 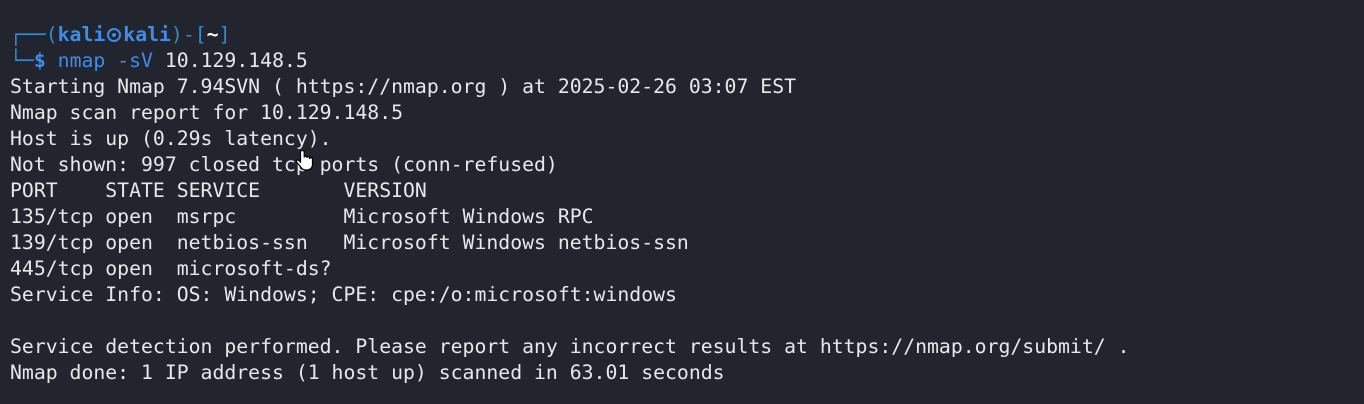 I want to click on prompt-frame-top: ┌──(, so click(x=34, y=34).